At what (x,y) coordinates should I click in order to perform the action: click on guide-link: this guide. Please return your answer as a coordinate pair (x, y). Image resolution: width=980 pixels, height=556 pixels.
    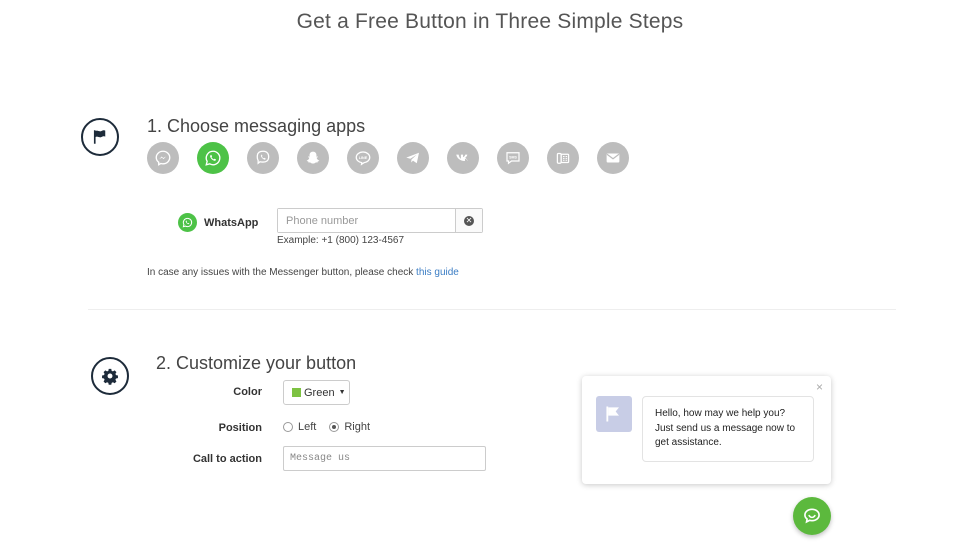
    Looking at the image, I should click on (437, 272).